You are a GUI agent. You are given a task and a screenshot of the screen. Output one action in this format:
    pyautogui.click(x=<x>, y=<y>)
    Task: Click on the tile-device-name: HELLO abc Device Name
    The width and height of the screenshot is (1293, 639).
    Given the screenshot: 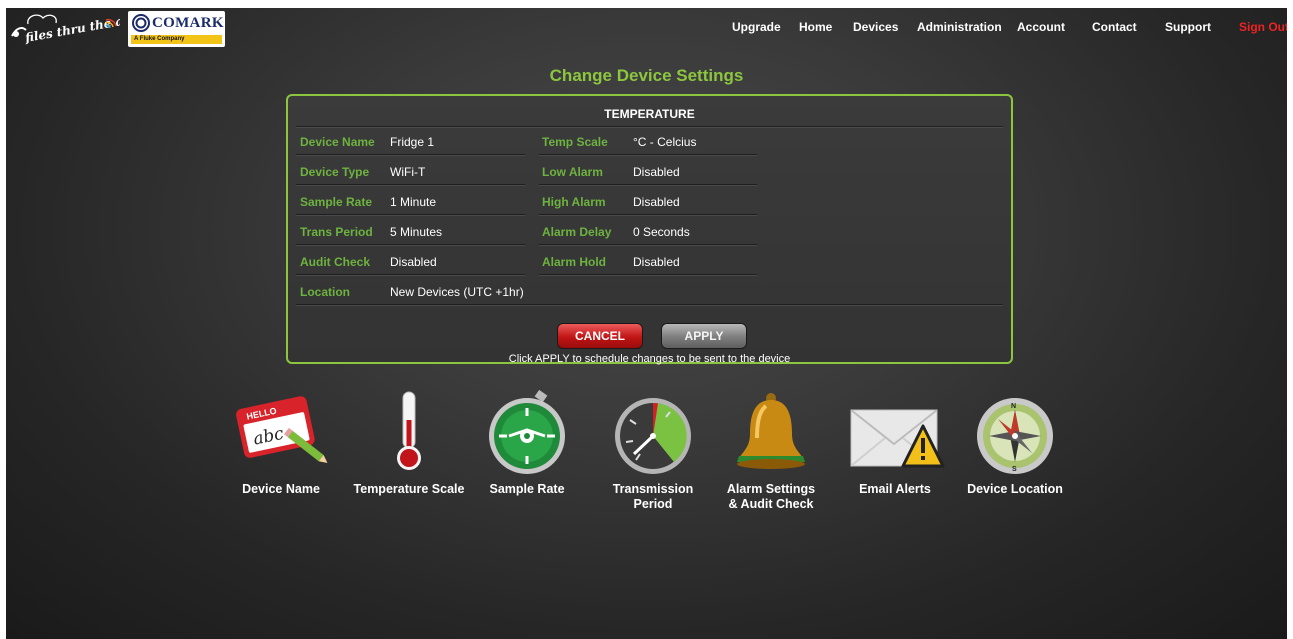 What is the action you would take?
    pyautogui.click(x=281, y=443)
    